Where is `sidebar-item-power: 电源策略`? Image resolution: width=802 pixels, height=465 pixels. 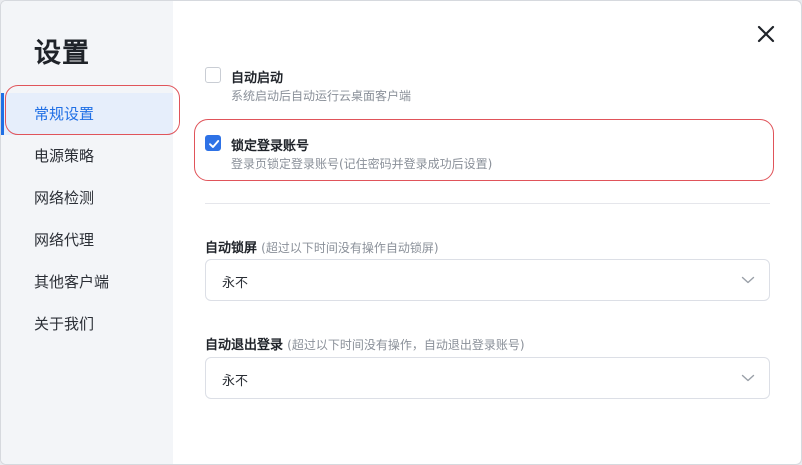 sidebar-item-power: 电源策略 is located at coordinates (87, 156).